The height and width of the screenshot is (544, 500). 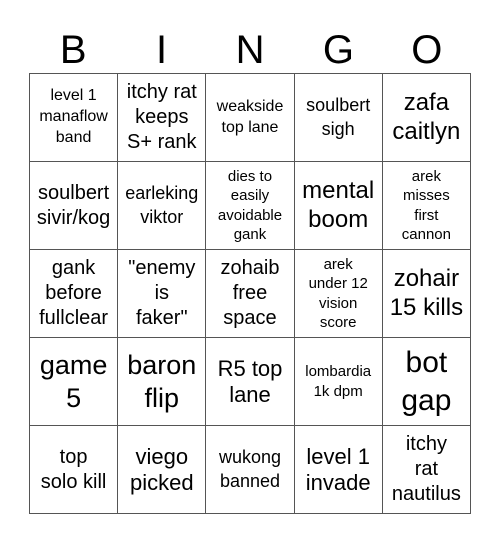 I want to click on cell-text: gank before fullclear, so click(x=74, y=293).